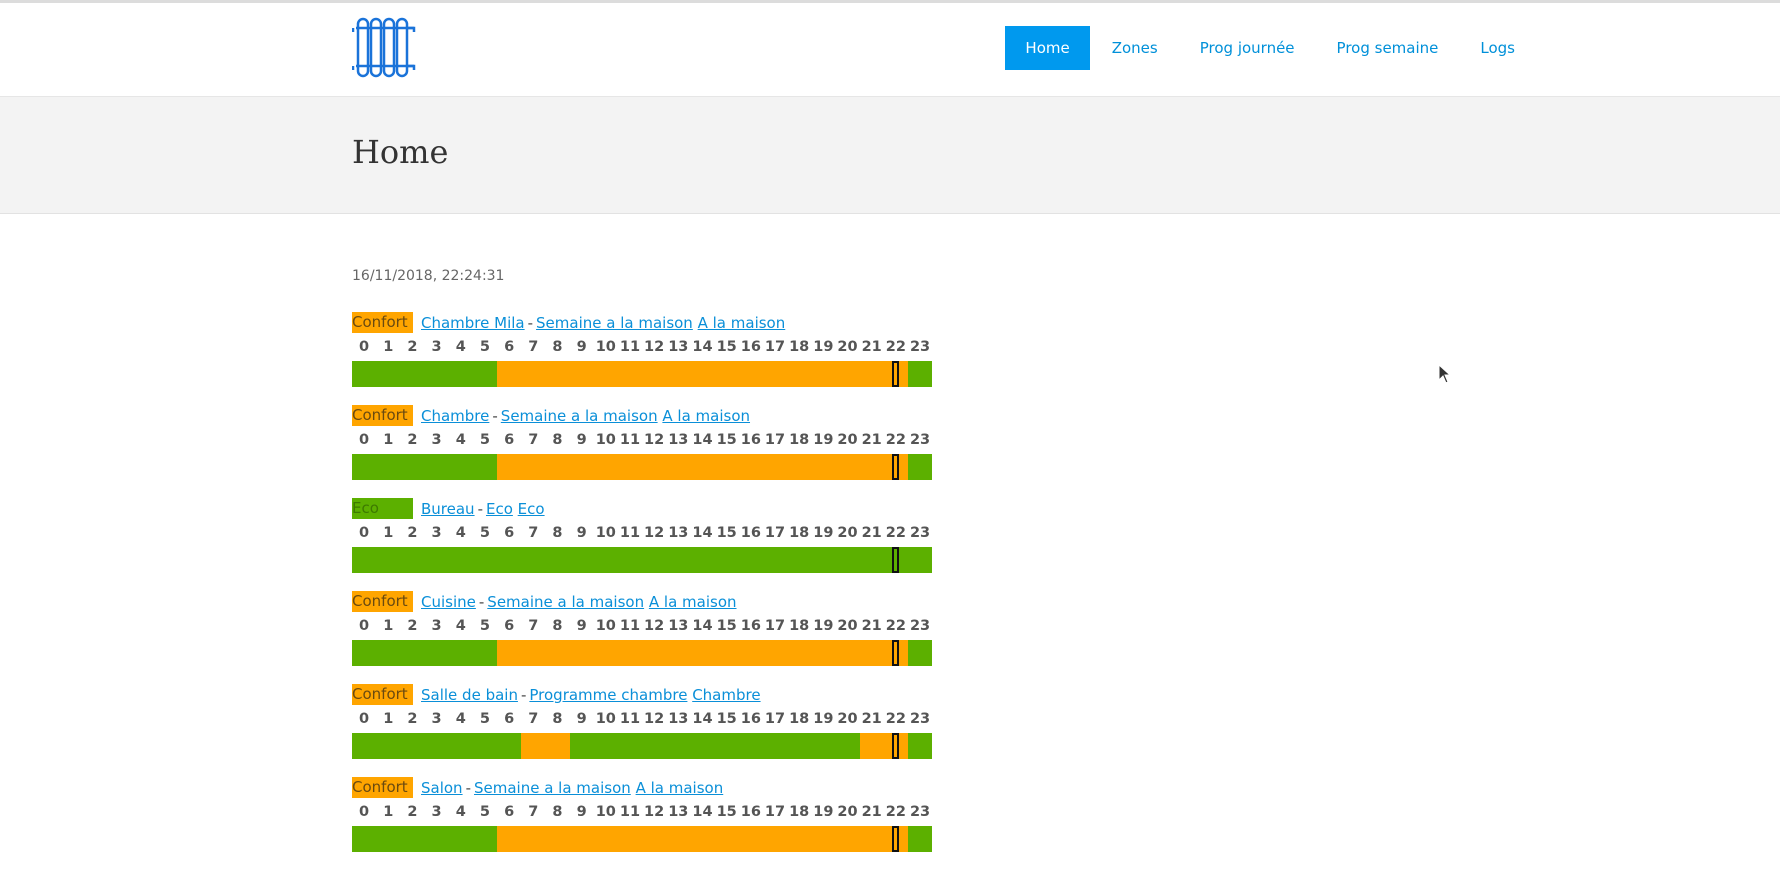 This screenshot has height=870, width=1780. What do you see at coordinates (412, 626) in the screenshot?
I see `hour-label: 2` at bounding box center [412, 626].